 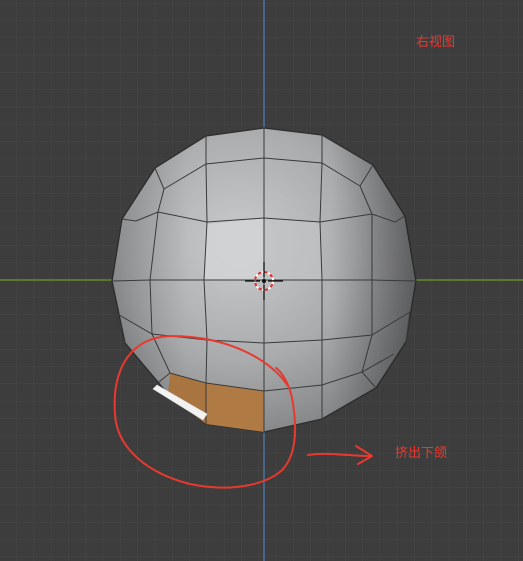 What do you see at coordinates (421, 453) in the screenshot?
I see `extrude-jaw-annotation: 挤出下颌` at bounding box center [421, 453].